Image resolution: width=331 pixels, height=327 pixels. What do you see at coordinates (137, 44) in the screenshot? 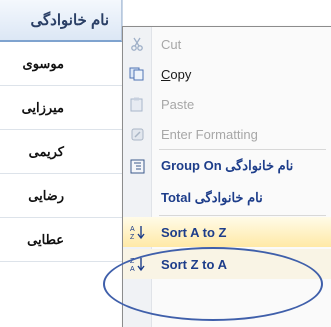
I see `scissors-icon` at bounding box center [137, 44].